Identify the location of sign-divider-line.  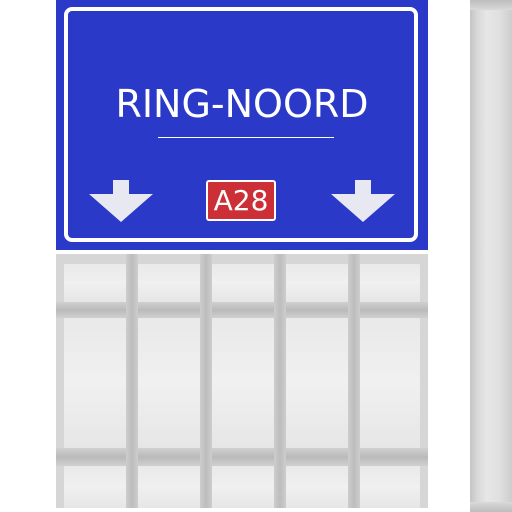
(246, 137).